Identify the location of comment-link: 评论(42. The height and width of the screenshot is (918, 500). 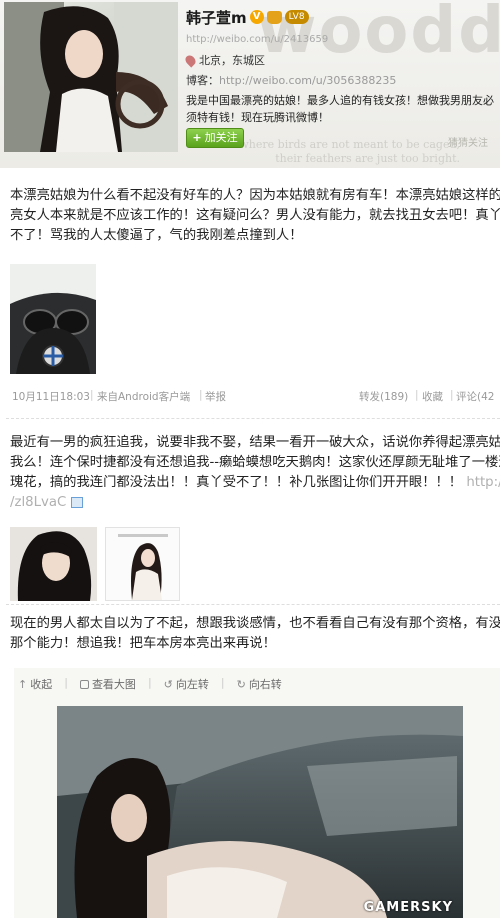
(475, 396).